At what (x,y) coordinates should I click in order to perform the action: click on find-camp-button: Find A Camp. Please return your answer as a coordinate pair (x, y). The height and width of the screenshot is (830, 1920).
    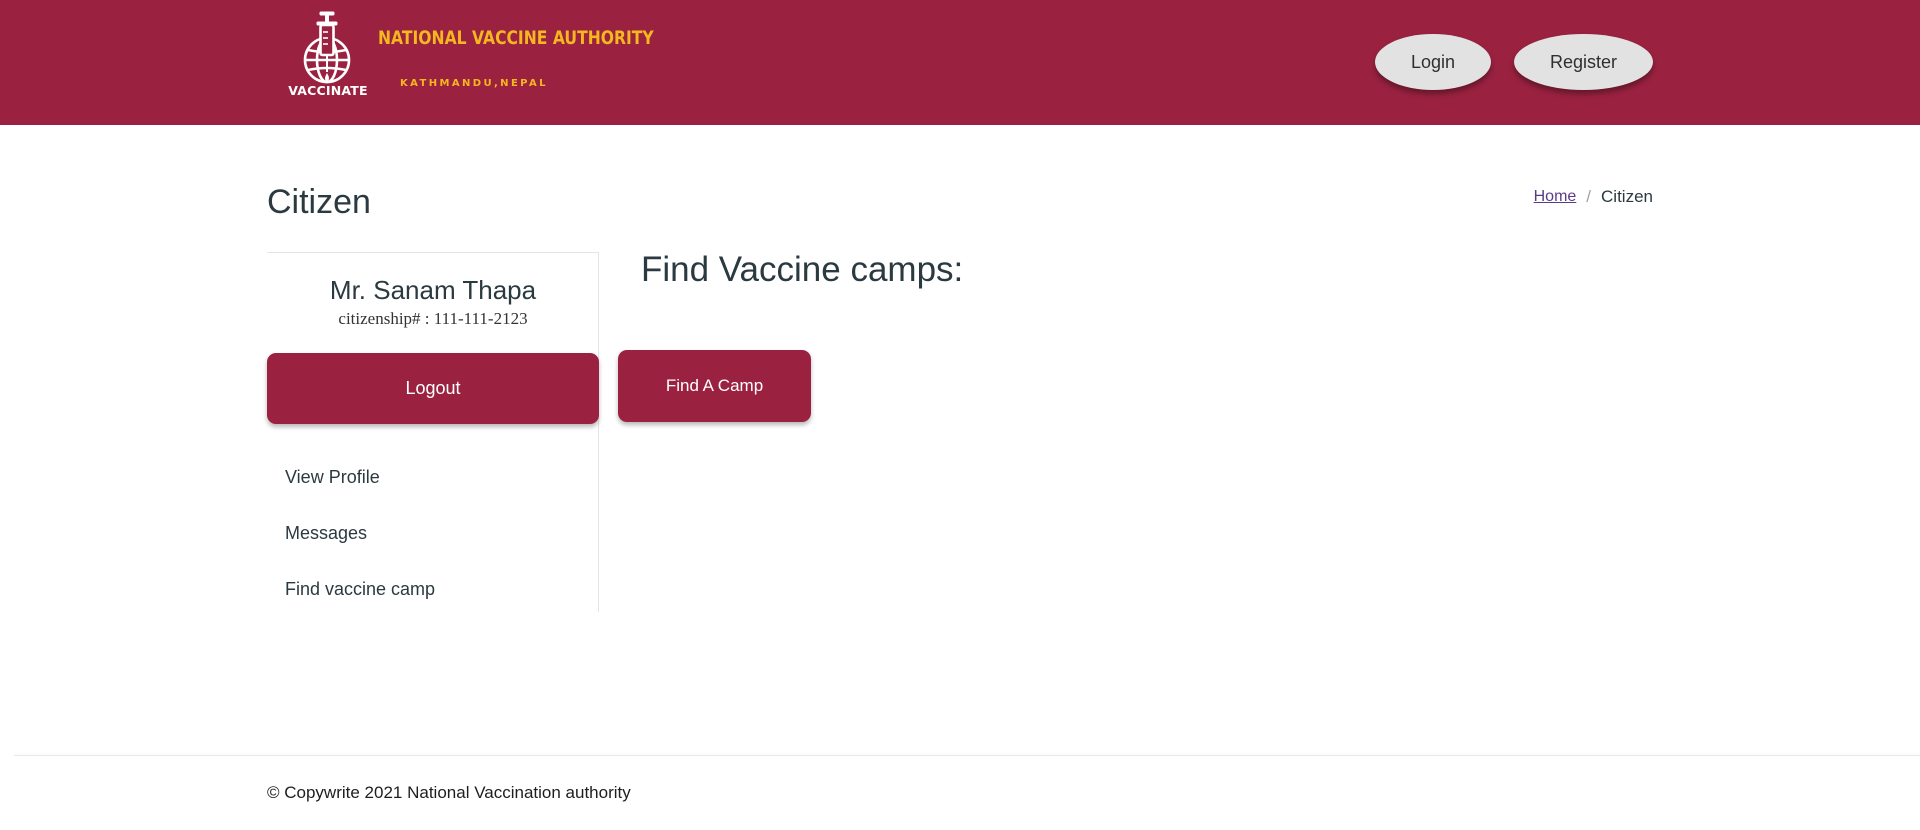
    Looking at the image, I should click on (714, 386).